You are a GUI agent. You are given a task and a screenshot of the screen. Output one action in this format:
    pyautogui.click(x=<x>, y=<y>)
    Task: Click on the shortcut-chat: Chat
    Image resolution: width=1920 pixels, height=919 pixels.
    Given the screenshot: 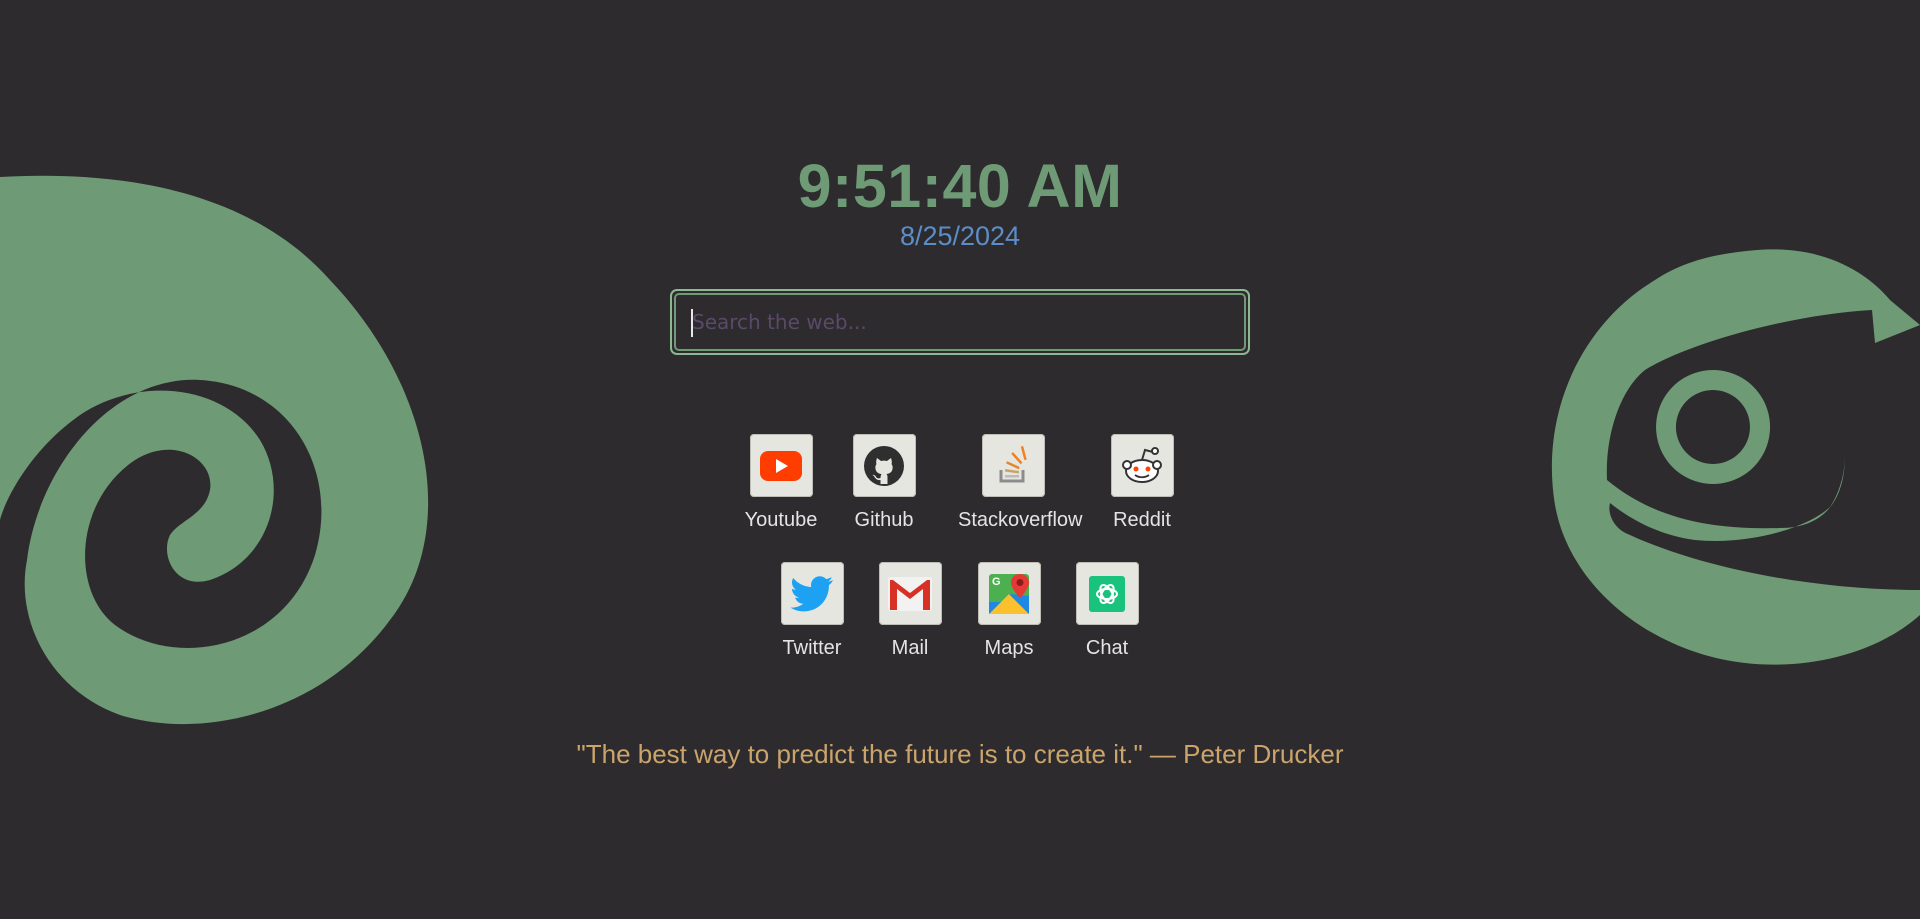 What is the action you would take?
    pyautogui.click(x=1107, y=611)
    